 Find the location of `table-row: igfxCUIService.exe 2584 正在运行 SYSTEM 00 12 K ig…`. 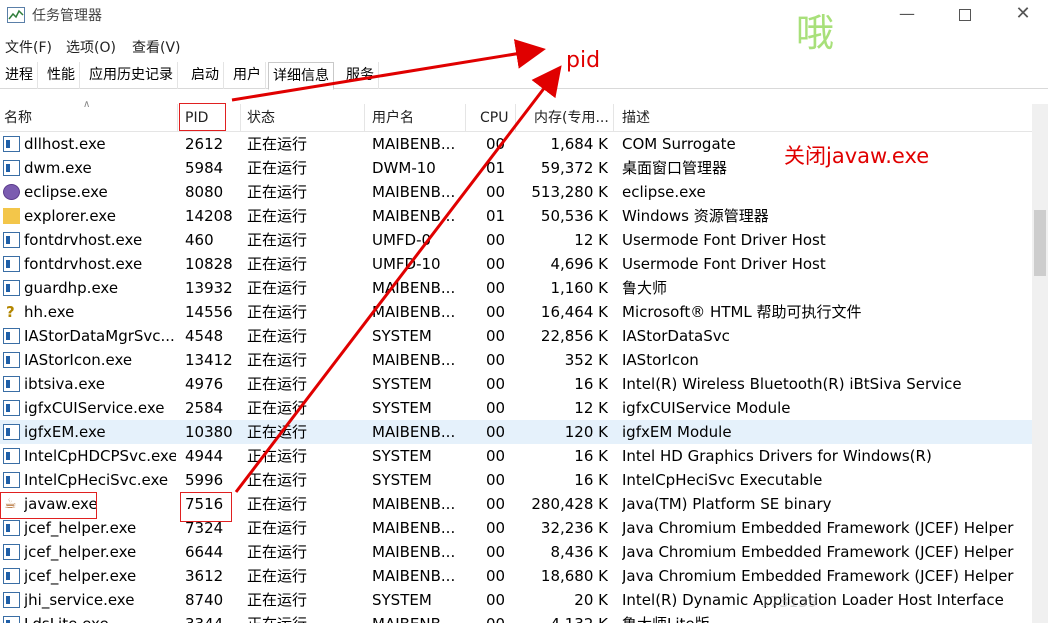

table-row: igfxCUIService.exe 2584 正在运行 SYSTEM 00 12 K ig… is located at coordinates (516, 408).